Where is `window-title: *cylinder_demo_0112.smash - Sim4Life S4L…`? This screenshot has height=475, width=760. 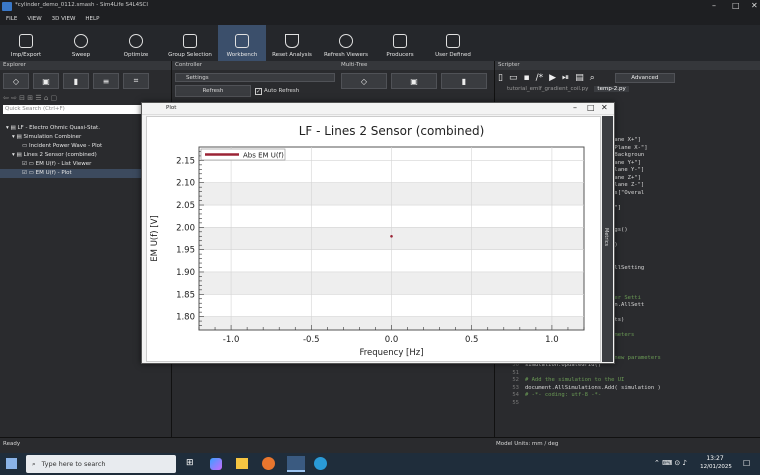
window-title: *cylinder_demo_0112.smash - Sim4Life S4L… is located at coordinates (82, 5).